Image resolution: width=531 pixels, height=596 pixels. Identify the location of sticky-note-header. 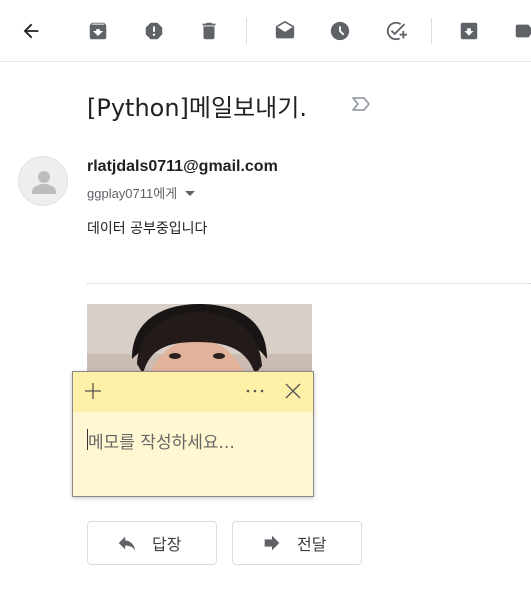
(193, 392).